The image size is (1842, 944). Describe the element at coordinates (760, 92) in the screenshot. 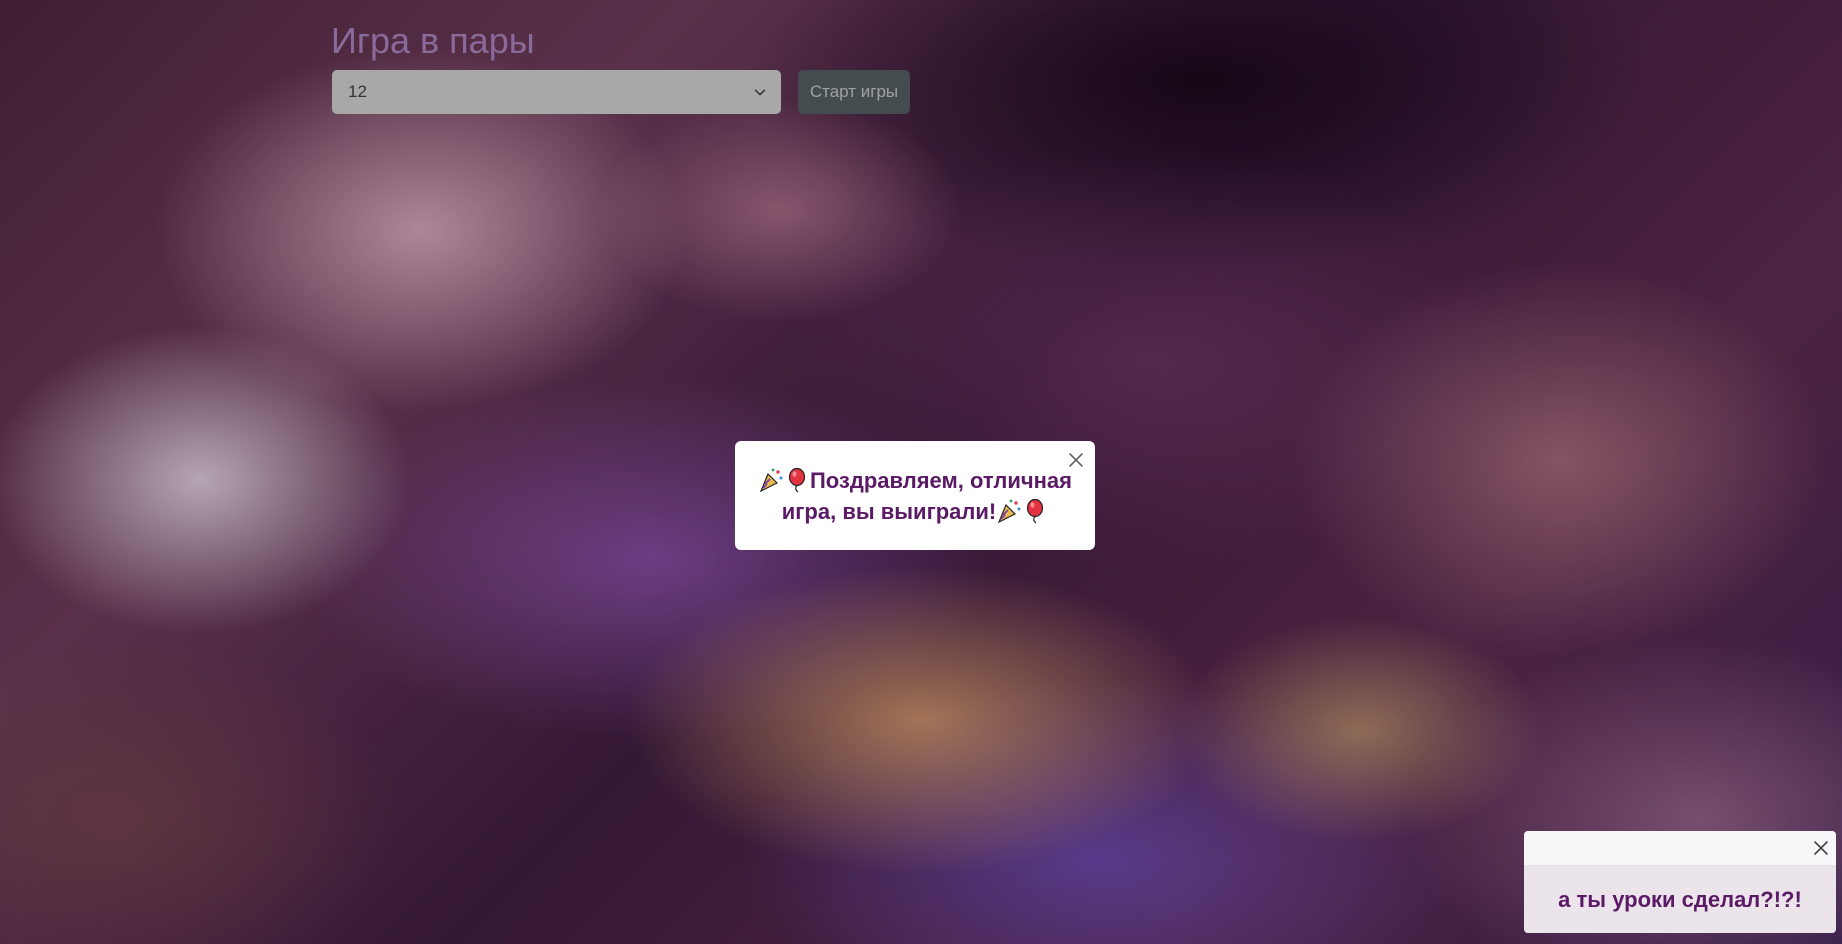

I see `chevron-down-icon` at that location.